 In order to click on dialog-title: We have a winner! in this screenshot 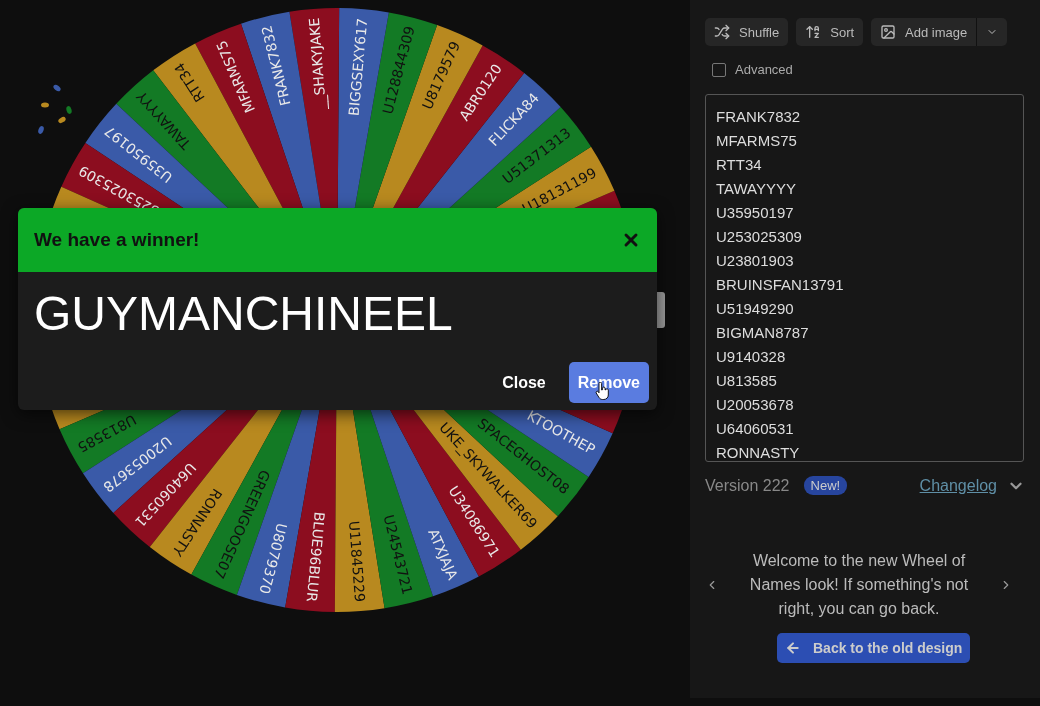, I will do `click(117, 240)`.